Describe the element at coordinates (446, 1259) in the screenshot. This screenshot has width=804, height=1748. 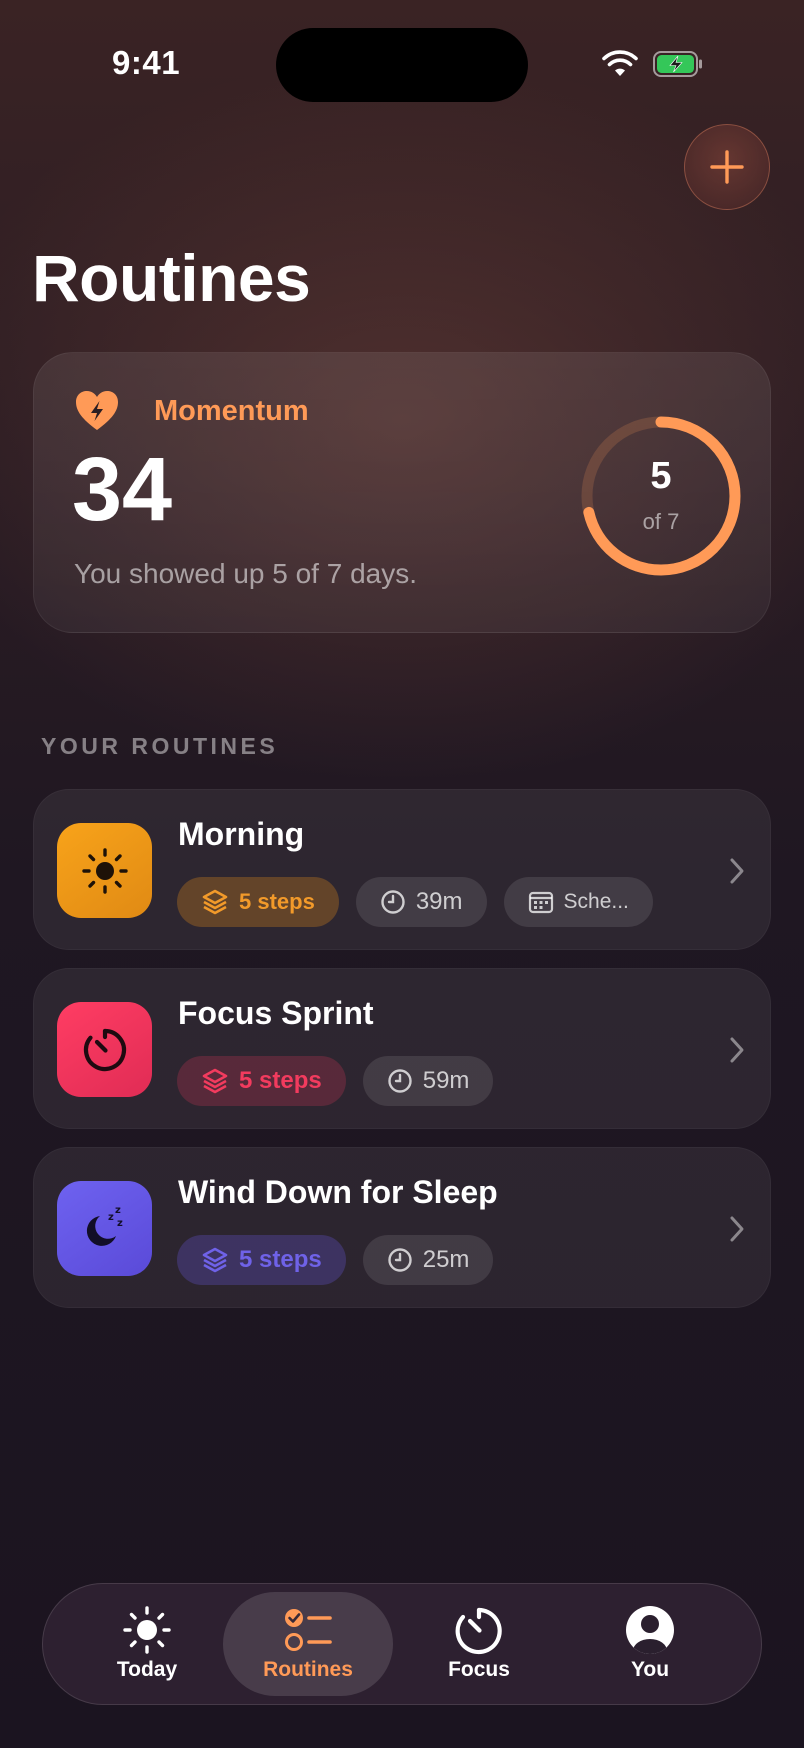
I see `duration-value: 25m` at that location.